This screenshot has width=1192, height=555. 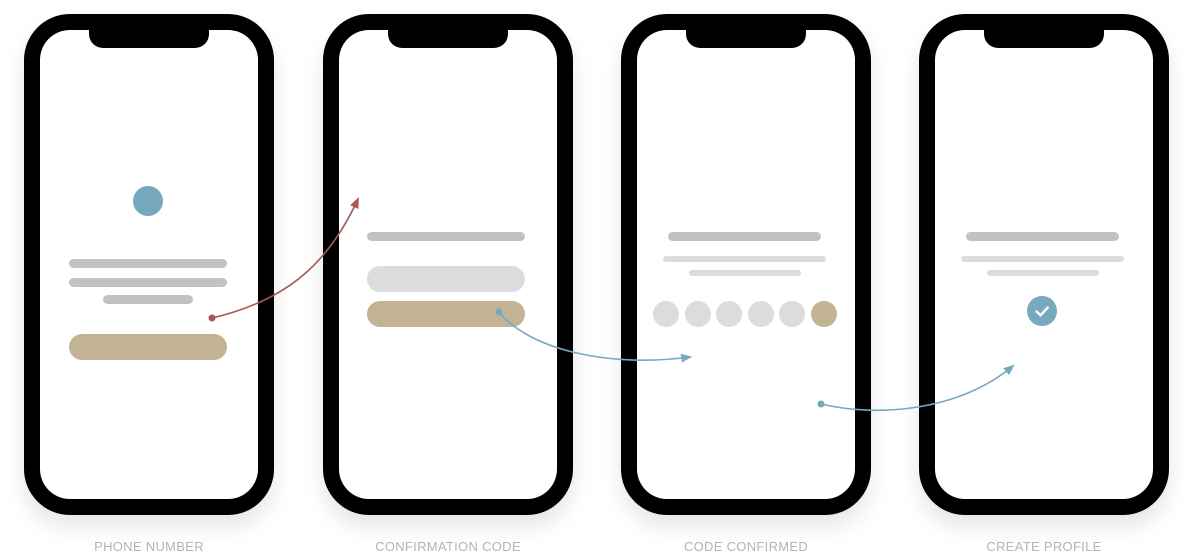 I want to click on screen-caption-phone-number: PHONE NUMBER, so click(x=149, y=546).